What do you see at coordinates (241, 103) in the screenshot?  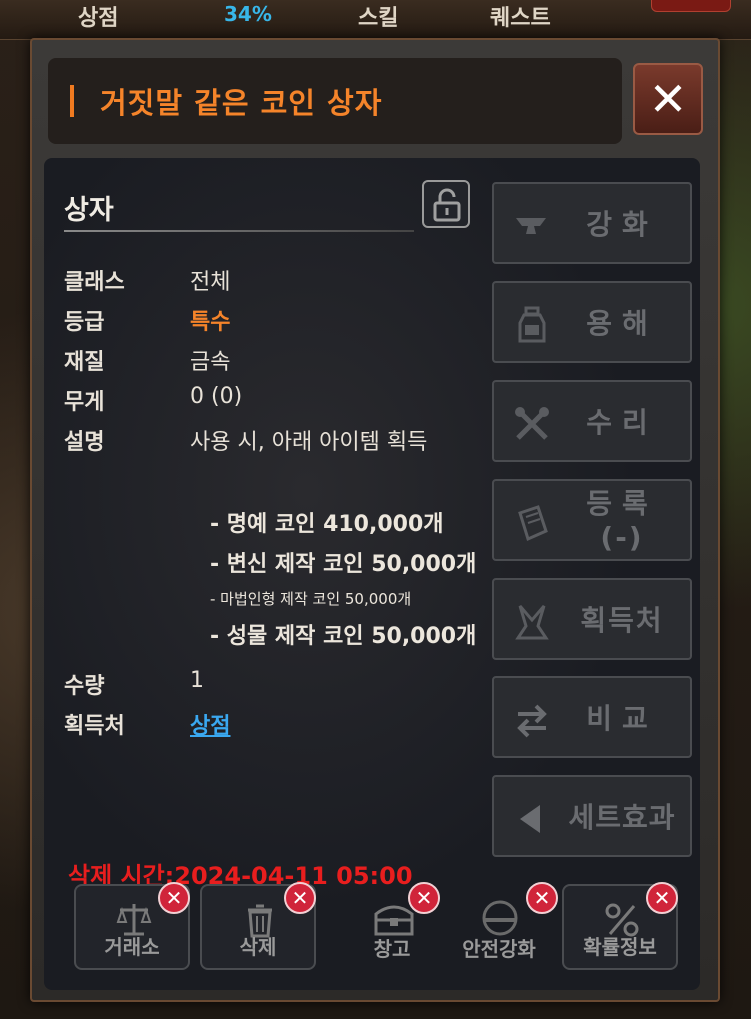 I see `window-title: 거짓말 같은 코인 상자` at bounding box center [241, 103].